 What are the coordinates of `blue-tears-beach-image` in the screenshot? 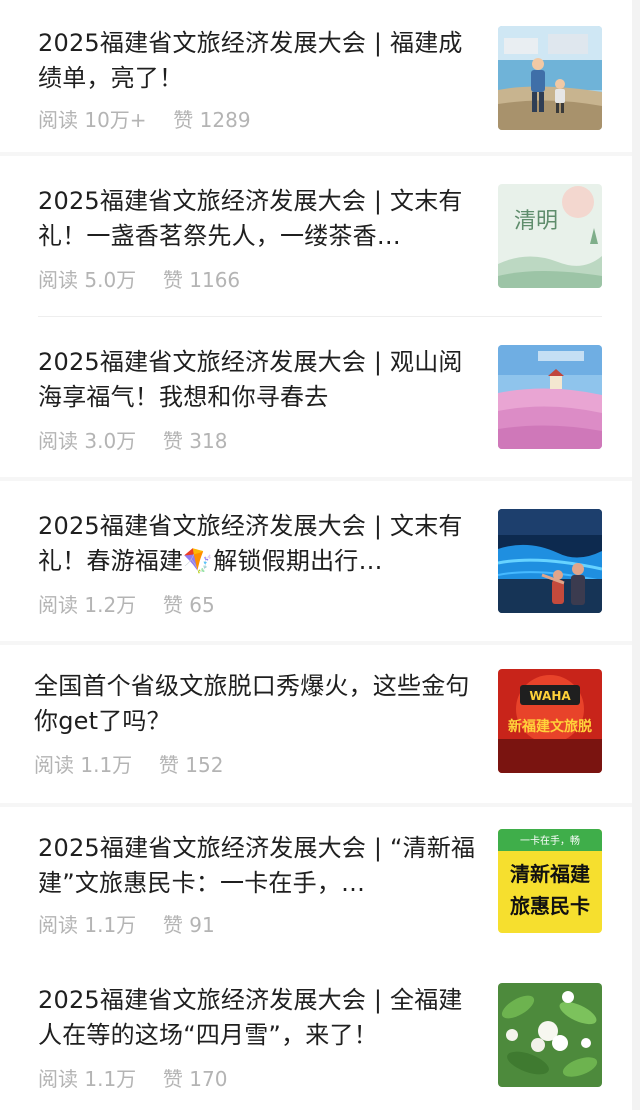 It's located at (550, 561).